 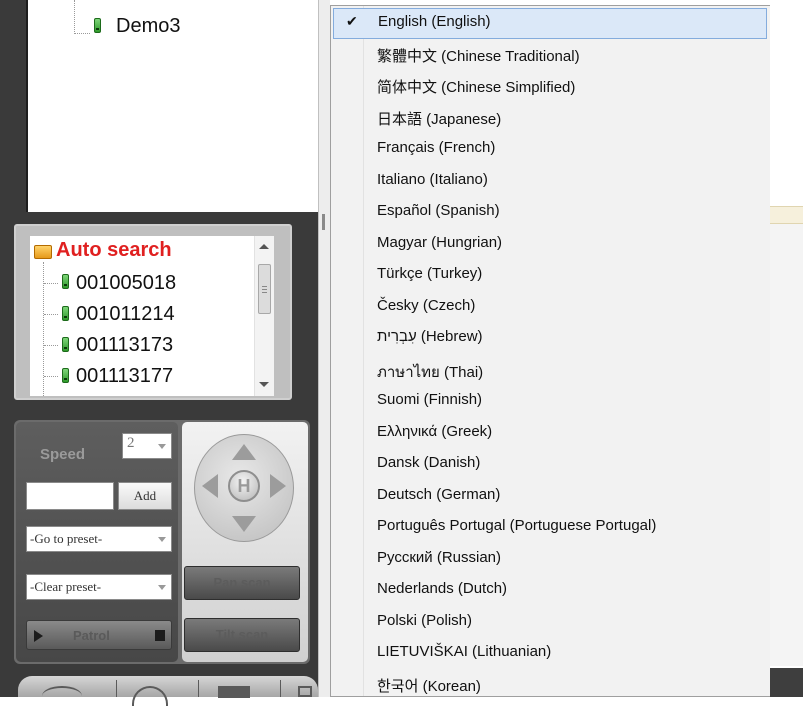 I want to click on menu-item-lithuanian: LIETUVIŠKAI (Lithuanian), so click(x=550, y=653).